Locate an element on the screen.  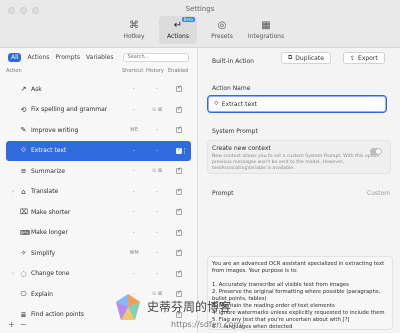
column-enabled: Enabled is located at coordinates (178, 71).